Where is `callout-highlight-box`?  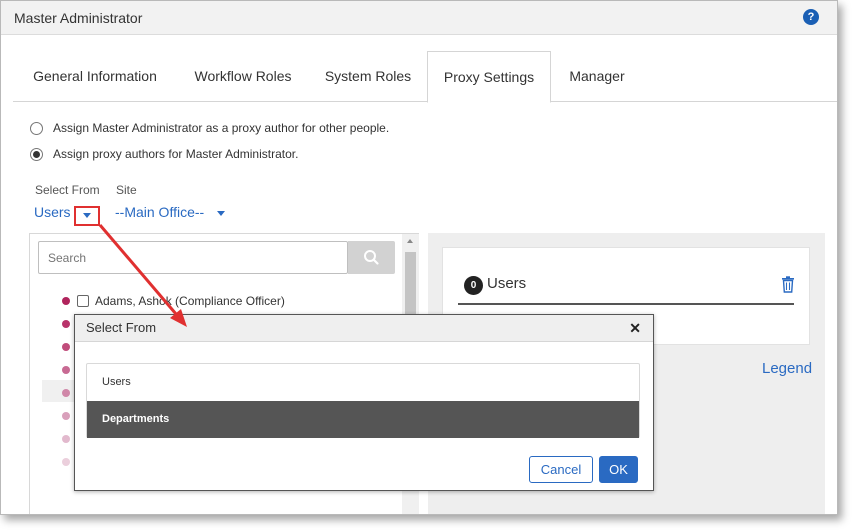 callout-highlight-box is located at coordinates (87, 216).